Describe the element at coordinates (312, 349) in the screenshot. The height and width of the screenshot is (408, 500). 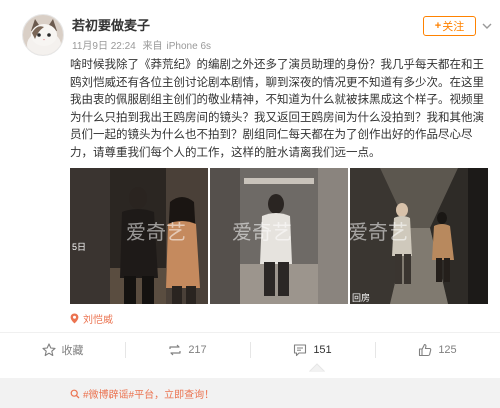
I see `comment-button: 151` at that location.